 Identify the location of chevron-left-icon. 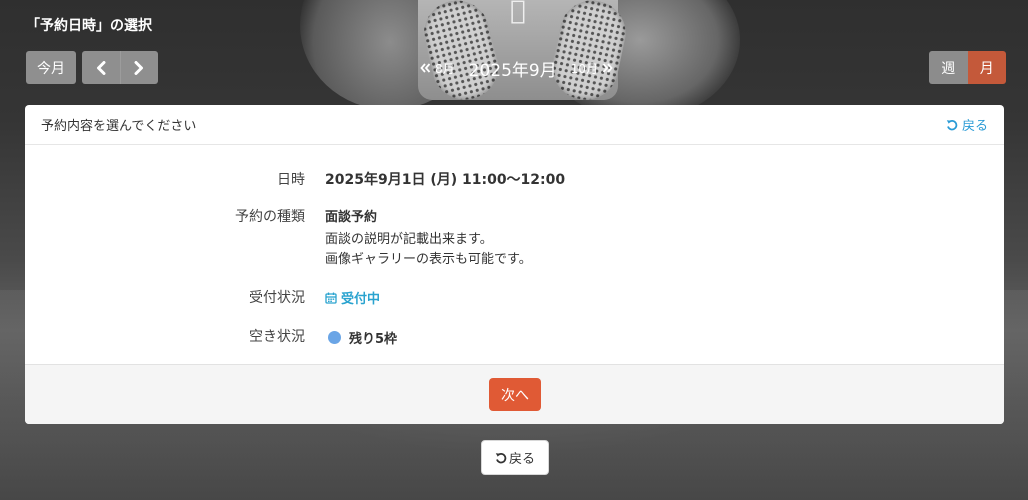
(101, 67).